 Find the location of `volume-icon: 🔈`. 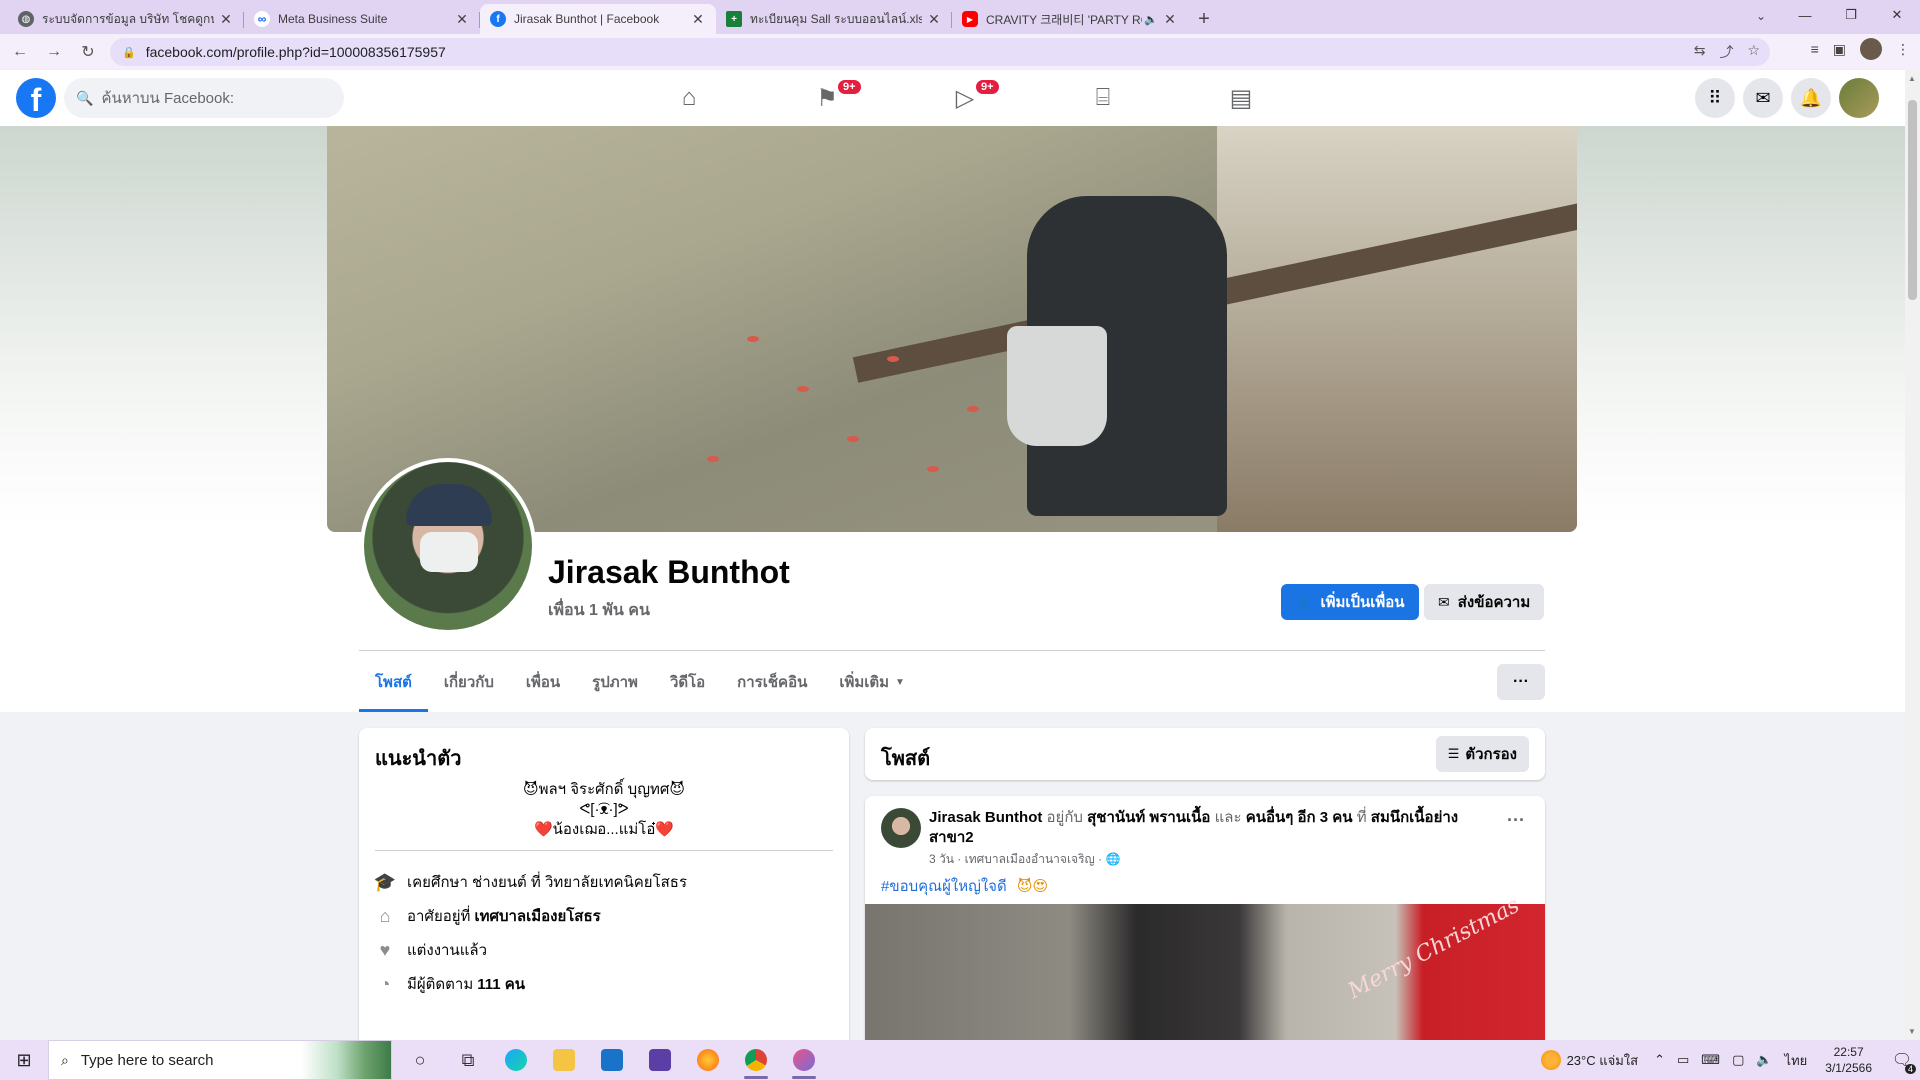

volume-icon: 🔈 is located at coordinates (1764, 1060).